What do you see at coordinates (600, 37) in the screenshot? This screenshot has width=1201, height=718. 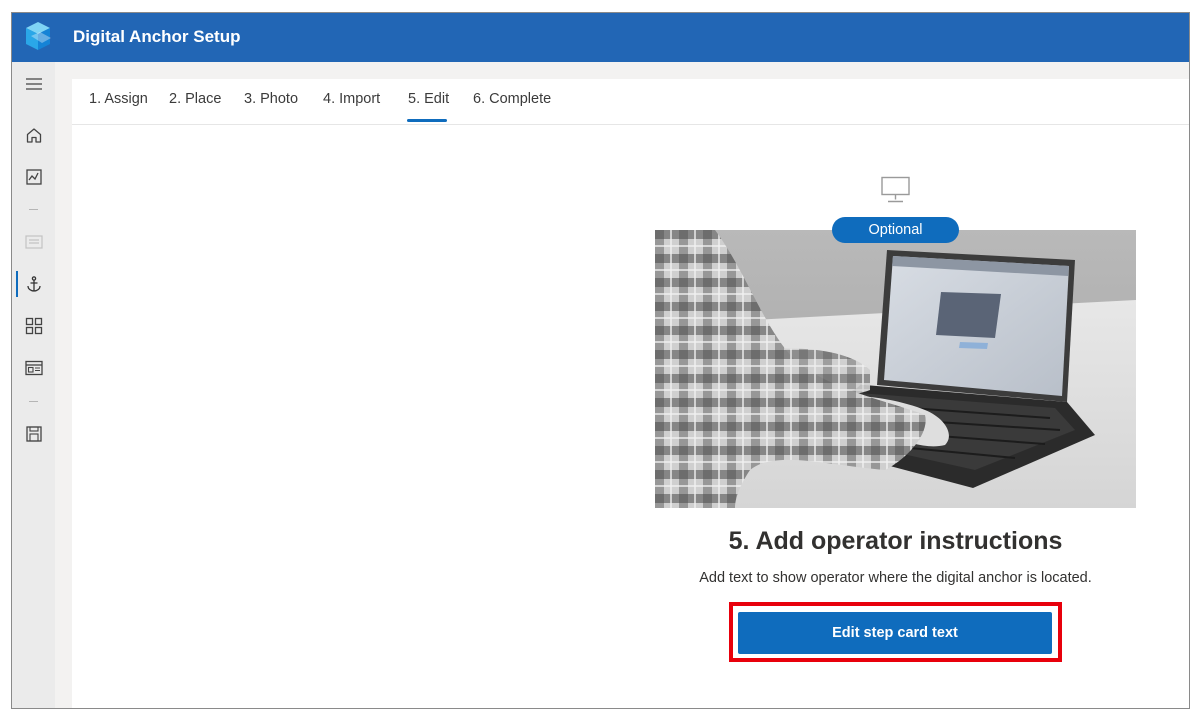 I see `title-bar: Digital Anchor Setup` at bounding box center [600, 37].